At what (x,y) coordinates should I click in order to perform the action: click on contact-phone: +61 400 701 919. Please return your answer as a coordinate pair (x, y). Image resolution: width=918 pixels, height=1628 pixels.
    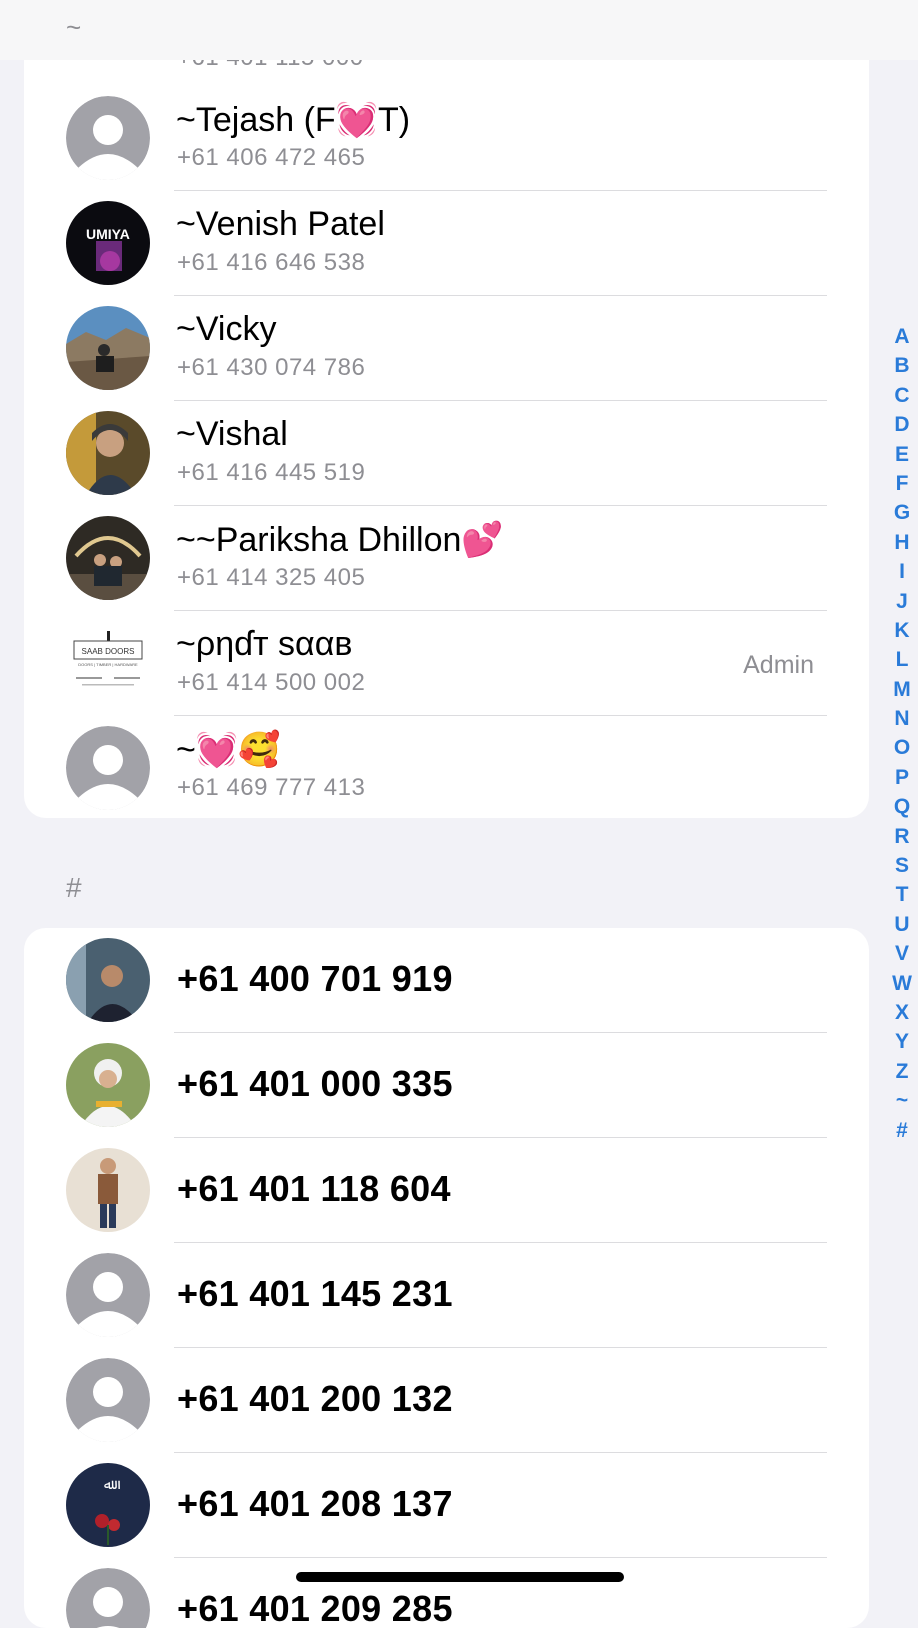
    Looking at the image, I should click on (315, 978).